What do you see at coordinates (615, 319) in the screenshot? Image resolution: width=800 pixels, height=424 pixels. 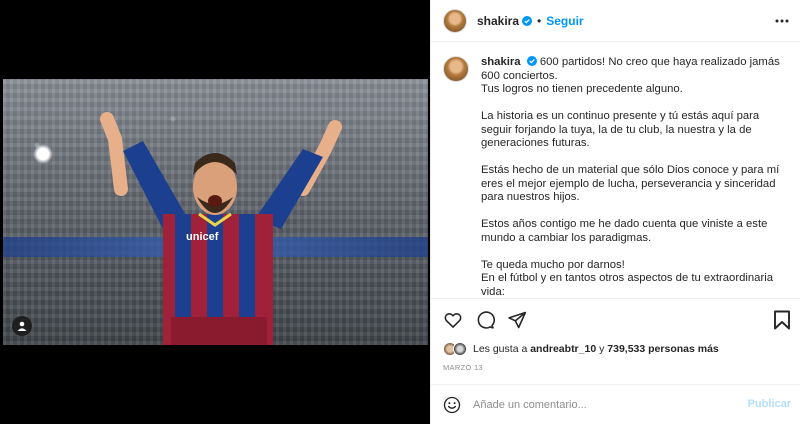 I see `post-actions` at bounding box center [615, 319].